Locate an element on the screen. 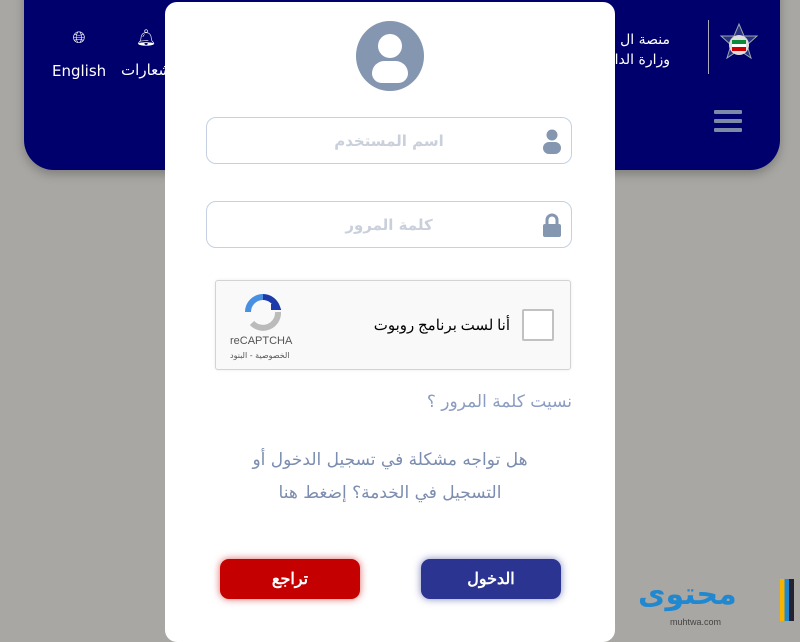 Image resolution: width=800 pixels, height=642 pixels. pencil-icon is located at coordinates (787, 600).